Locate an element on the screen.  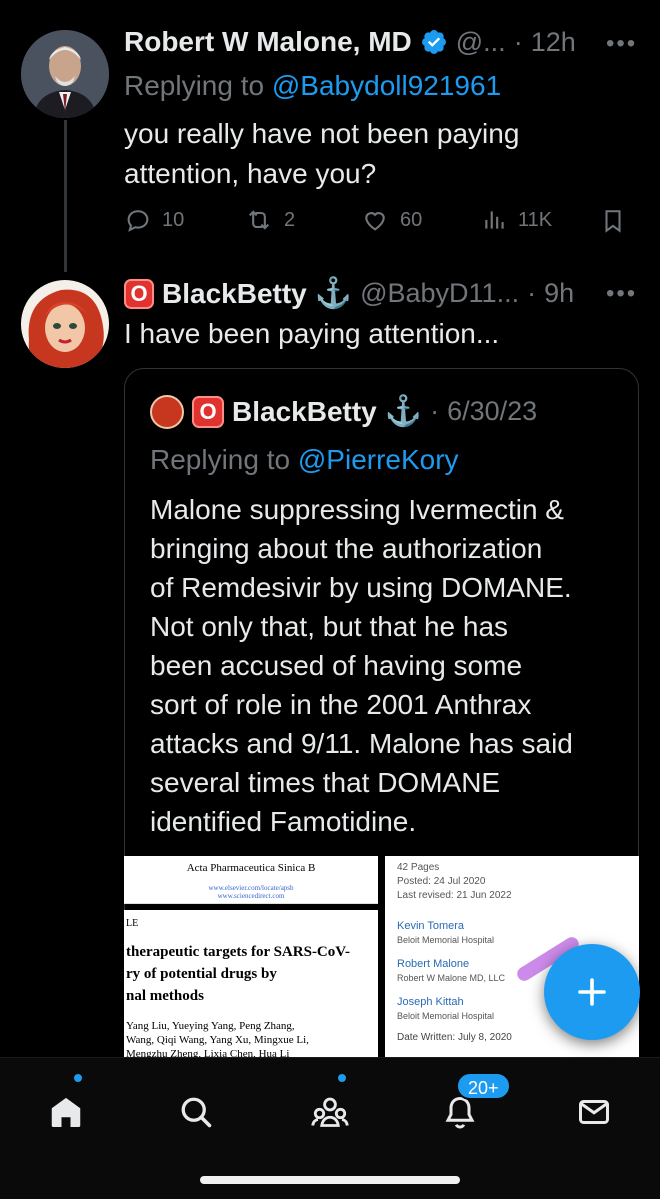
revised-date: Last revised: 21 Jun 2022 is located at coordinates (454, 895).